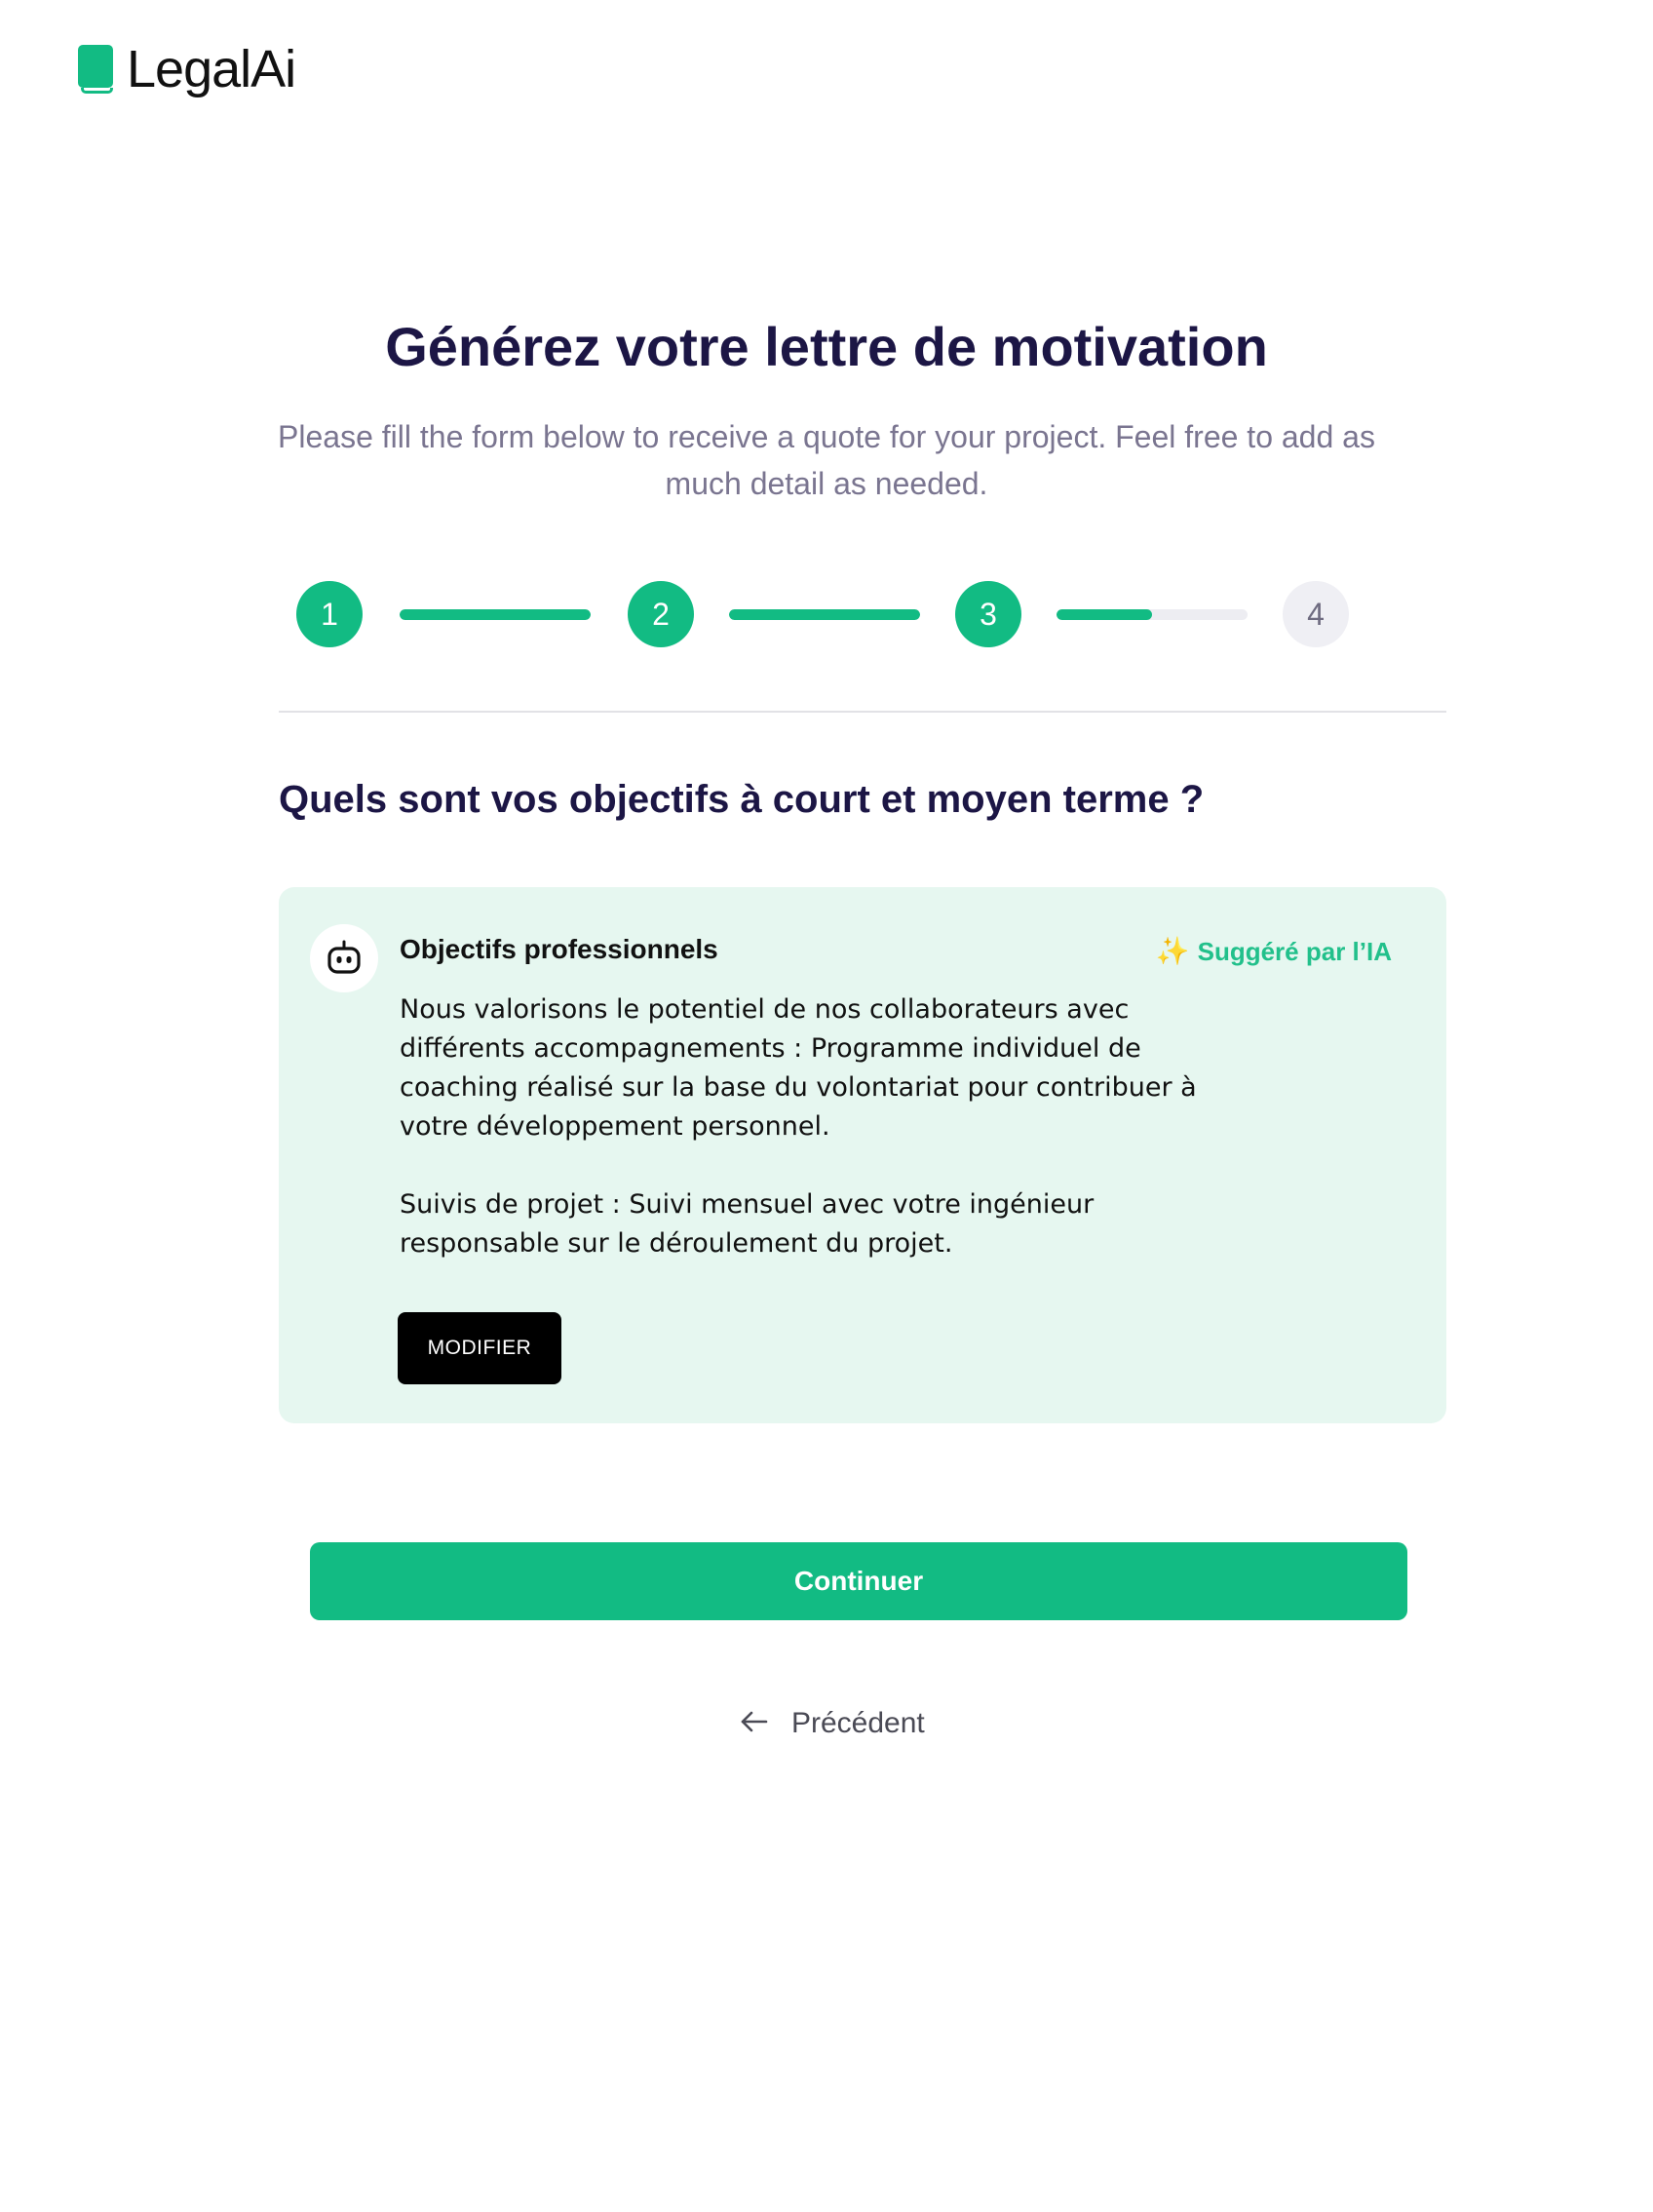 This screenshot has height=2212, width=1653. I want to click on brand-name: LegalAi, so click(211, 69).